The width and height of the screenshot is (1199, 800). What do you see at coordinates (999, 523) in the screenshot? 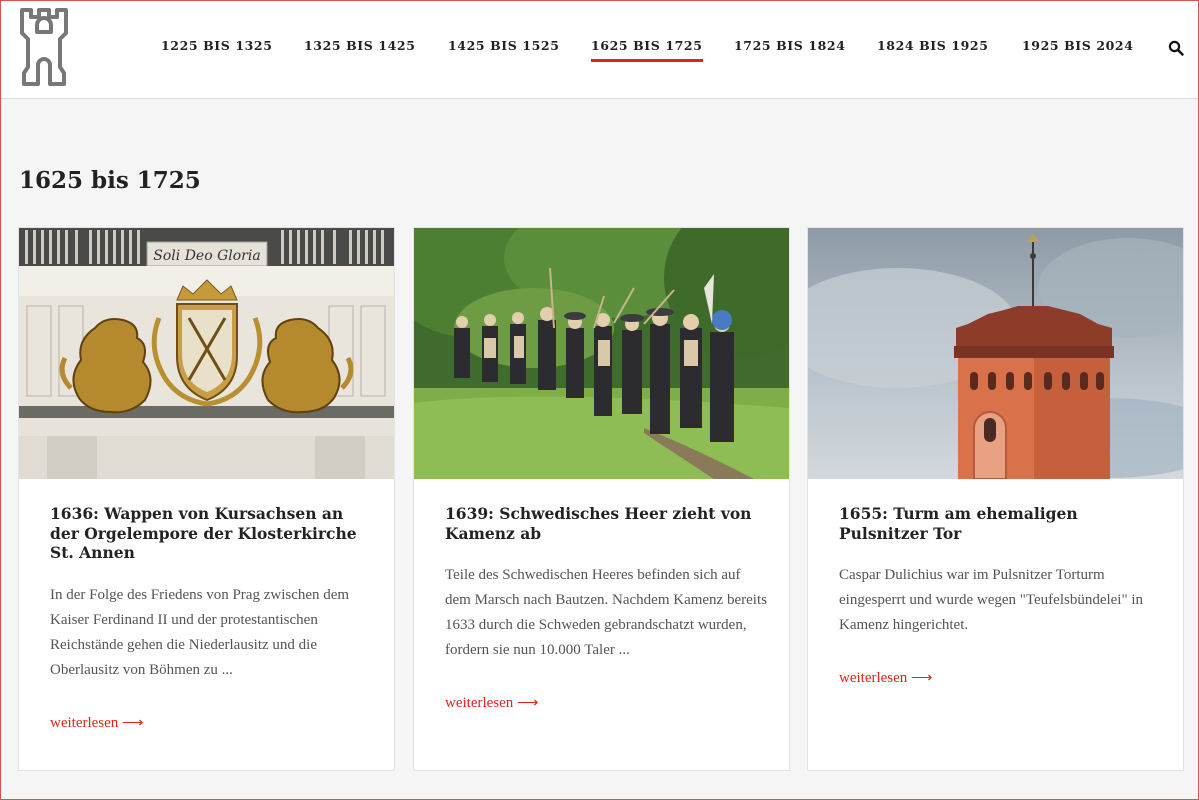
I see `card-title: 1655: Turm am ehemaligen Pulsnitzer Tor` at bounding box center [999, 523].